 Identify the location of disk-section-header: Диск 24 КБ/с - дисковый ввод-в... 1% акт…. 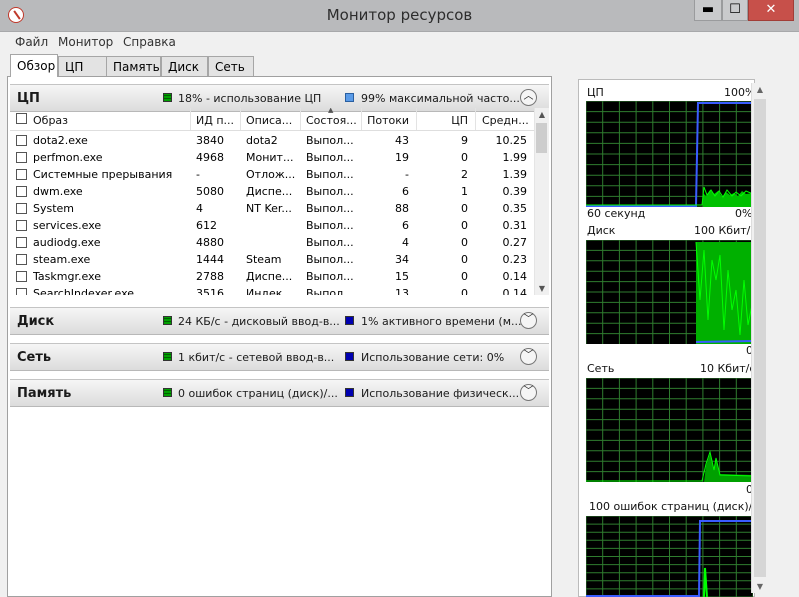
(279, 321).